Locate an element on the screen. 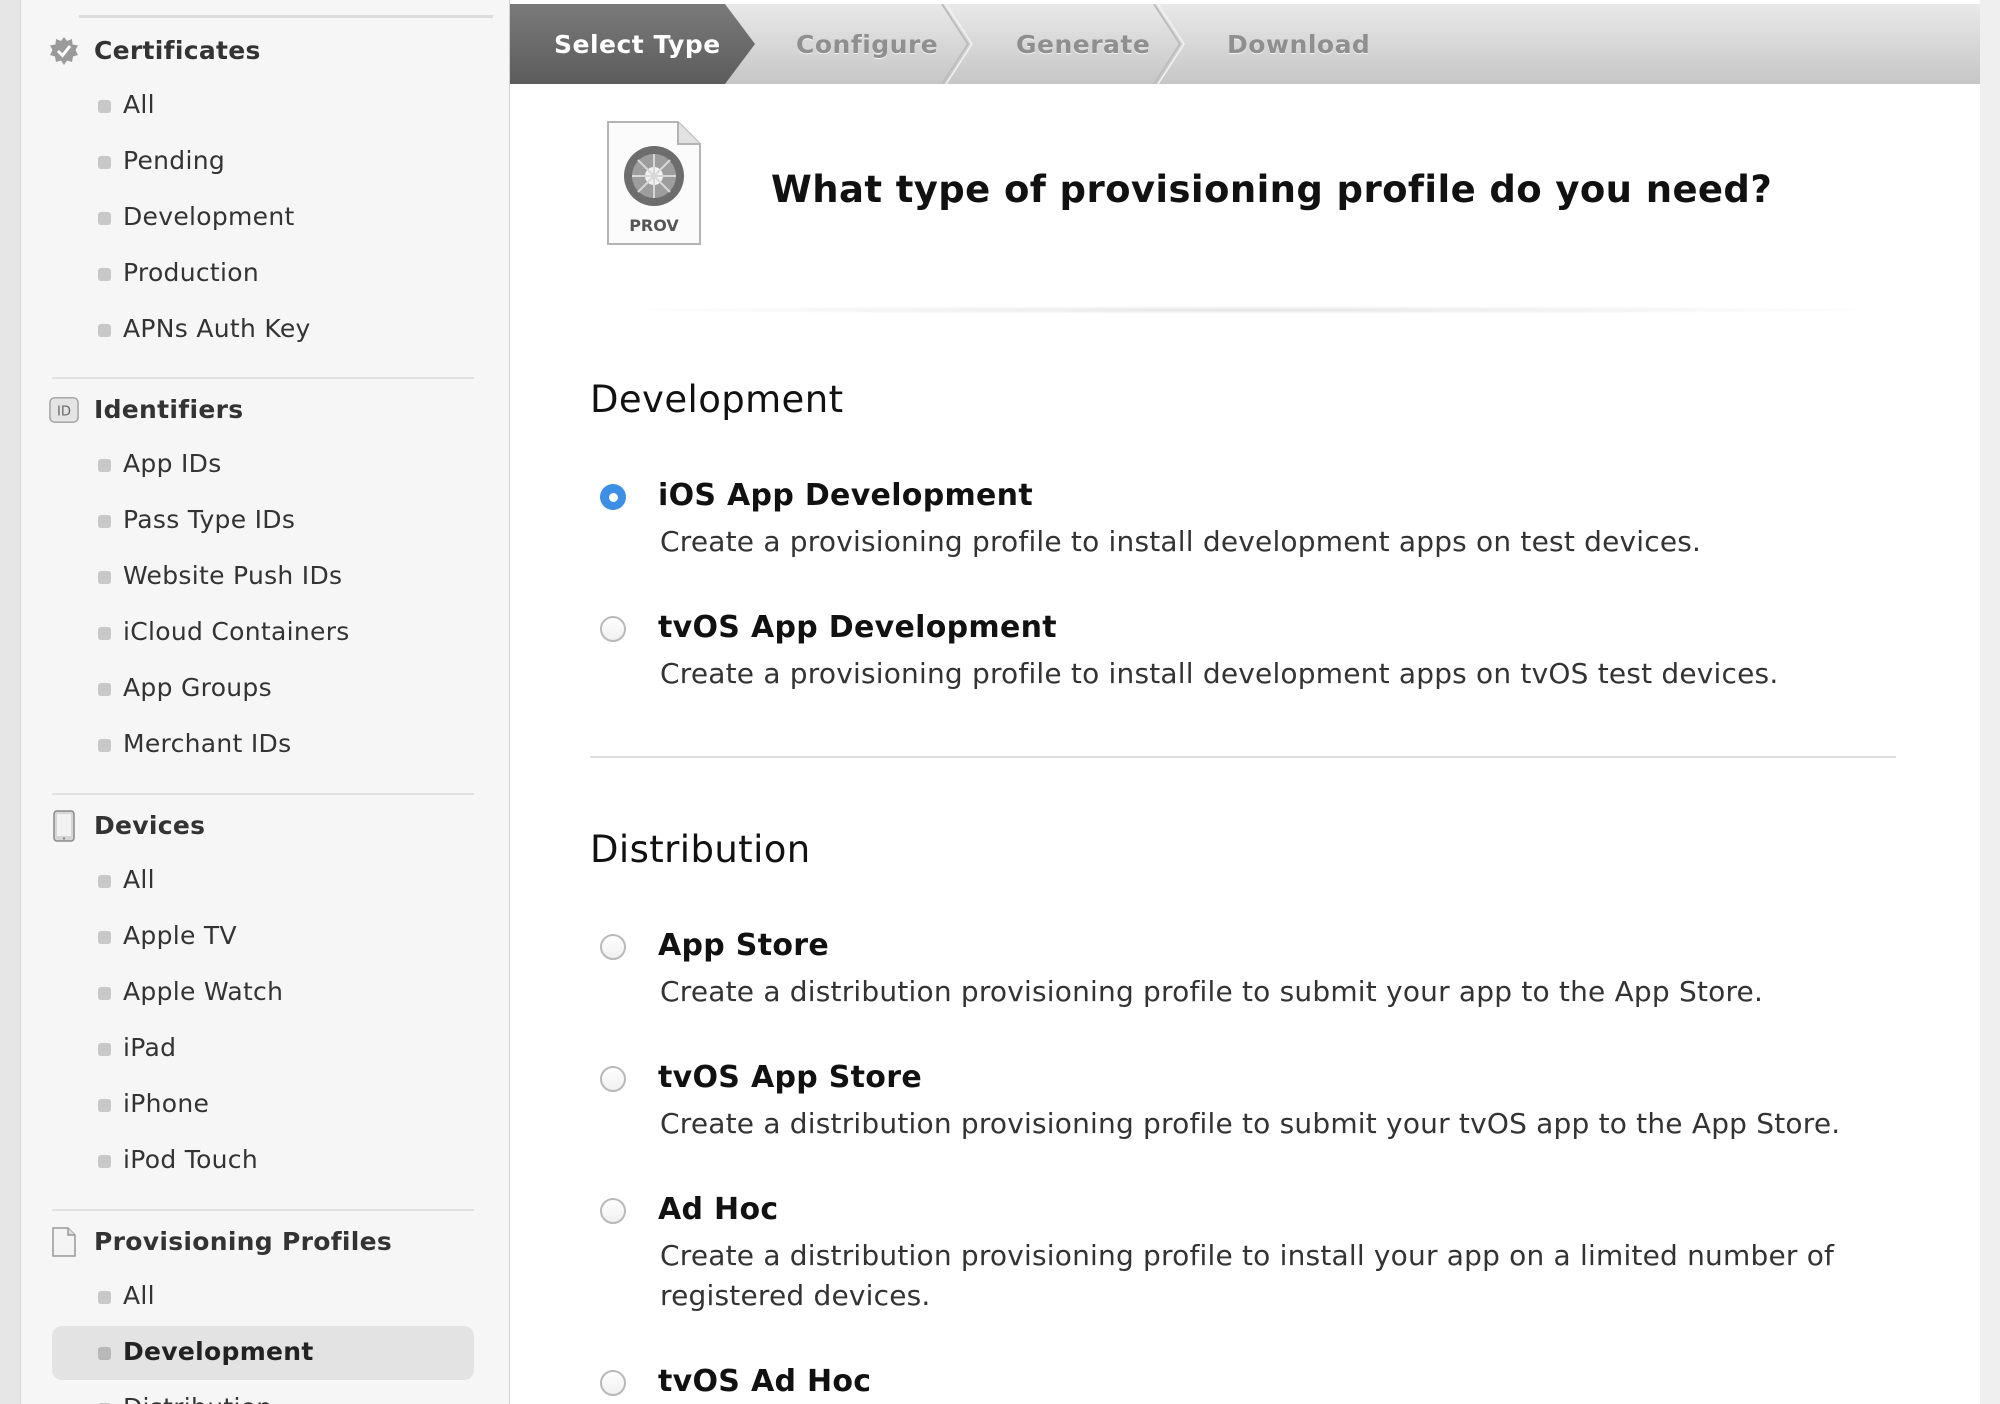  group-title-distribution: Distribution is located at coordinates (700, 849).